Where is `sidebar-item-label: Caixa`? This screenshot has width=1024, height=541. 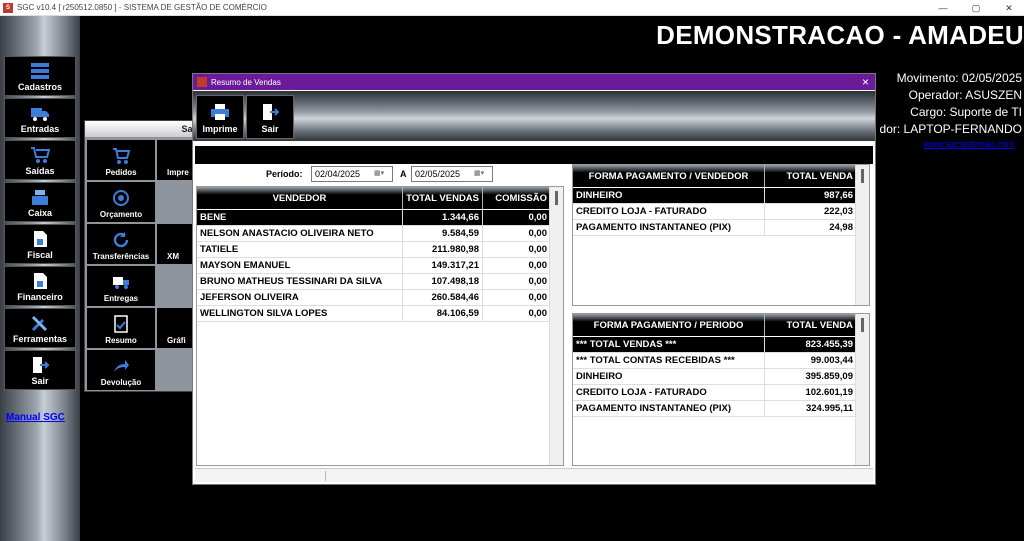 sidebar-item-label: Caixa is located at coordinates (40, 213).